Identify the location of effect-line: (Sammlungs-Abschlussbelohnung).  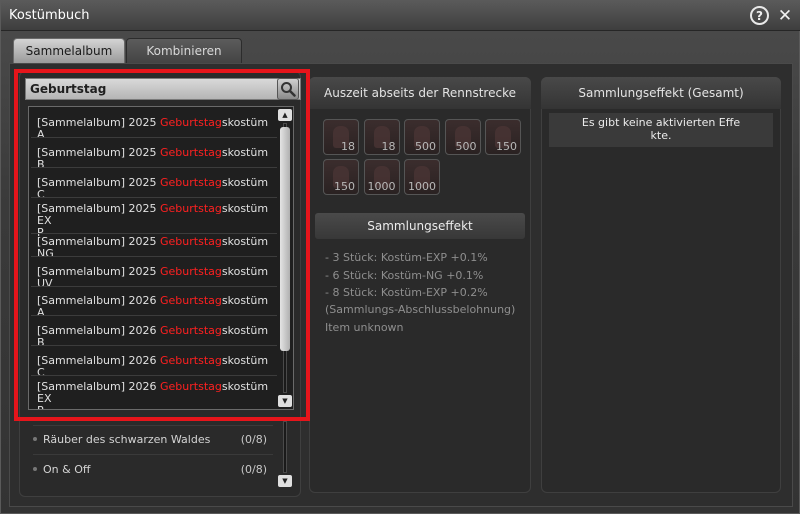
(420, 309).